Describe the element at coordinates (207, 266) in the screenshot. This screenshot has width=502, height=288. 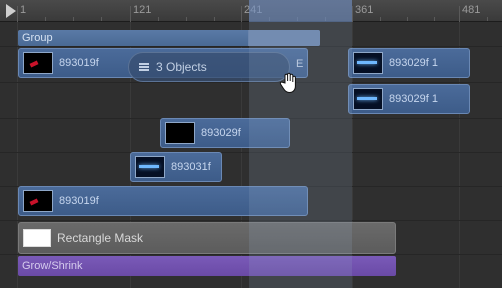
I see `grow-shrink-behavior-bar: Grow/Shrink` at that location.